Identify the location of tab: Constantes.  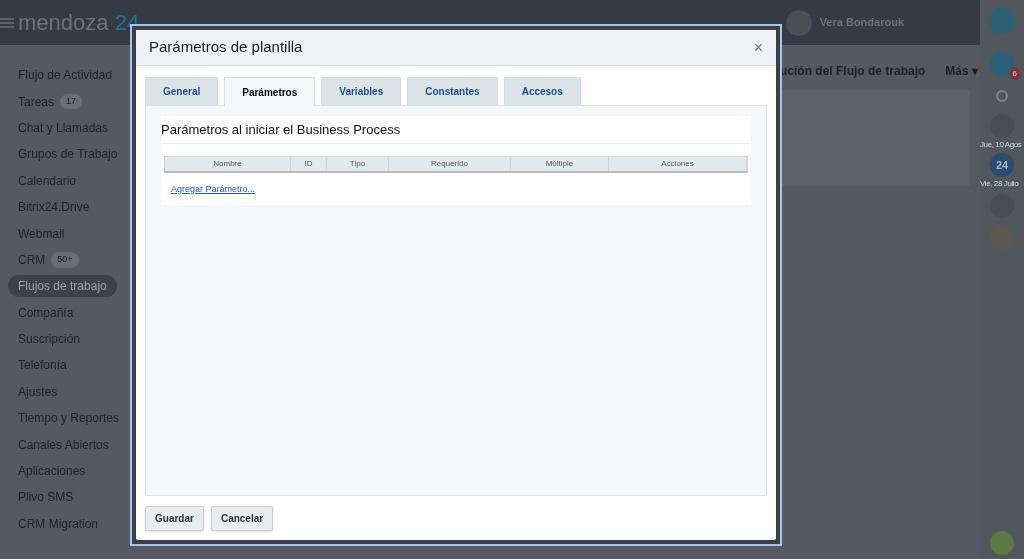
(452, 91).